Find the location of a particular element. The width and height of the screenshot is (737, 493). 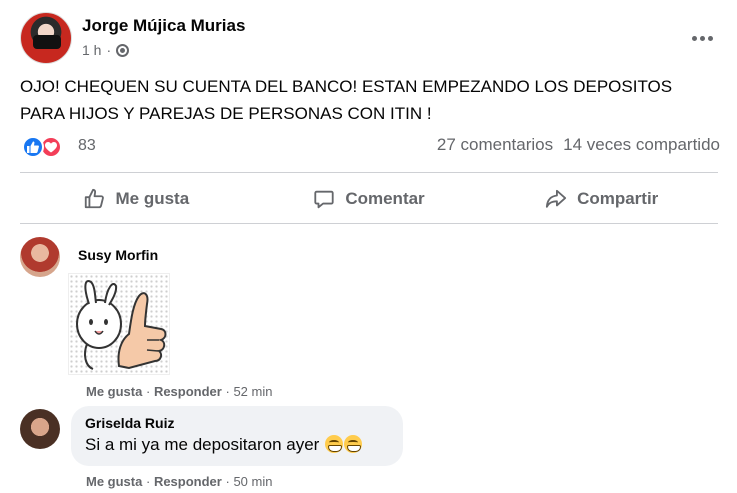

share-icon is located at coordinates (556, 198).